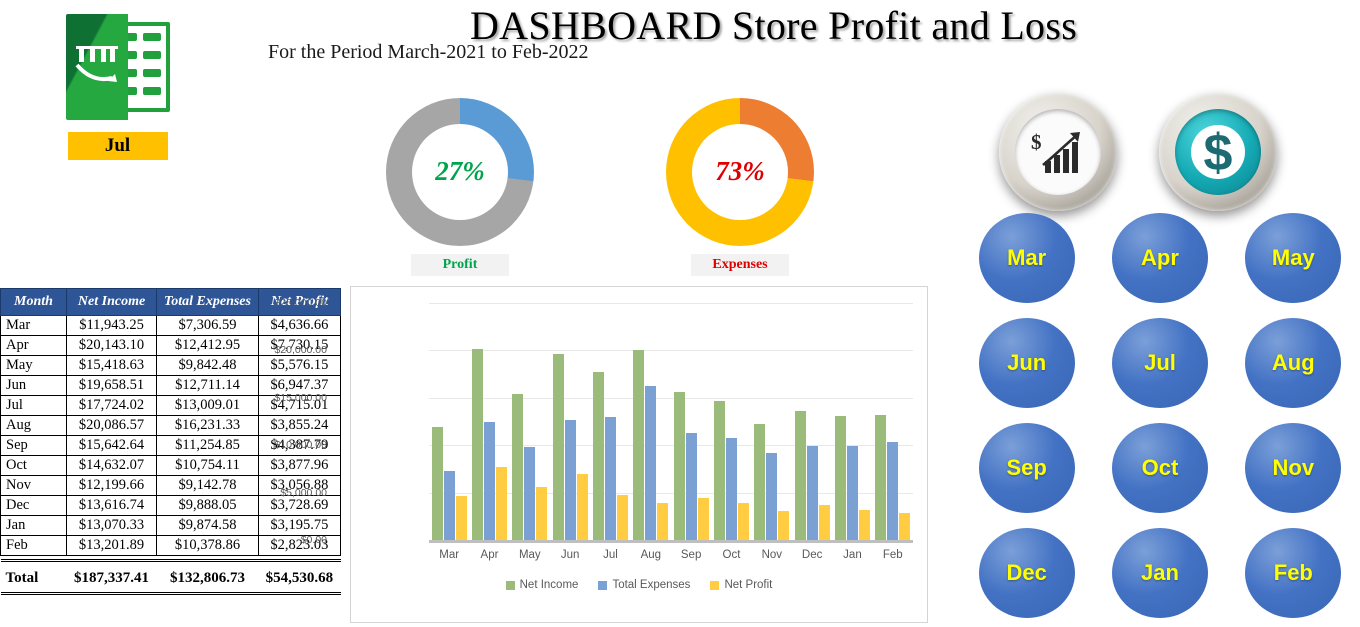 The height and width of the screenshot is (627, 1360). I want to click on month-button-dec: Dec, so click(1026, 572).